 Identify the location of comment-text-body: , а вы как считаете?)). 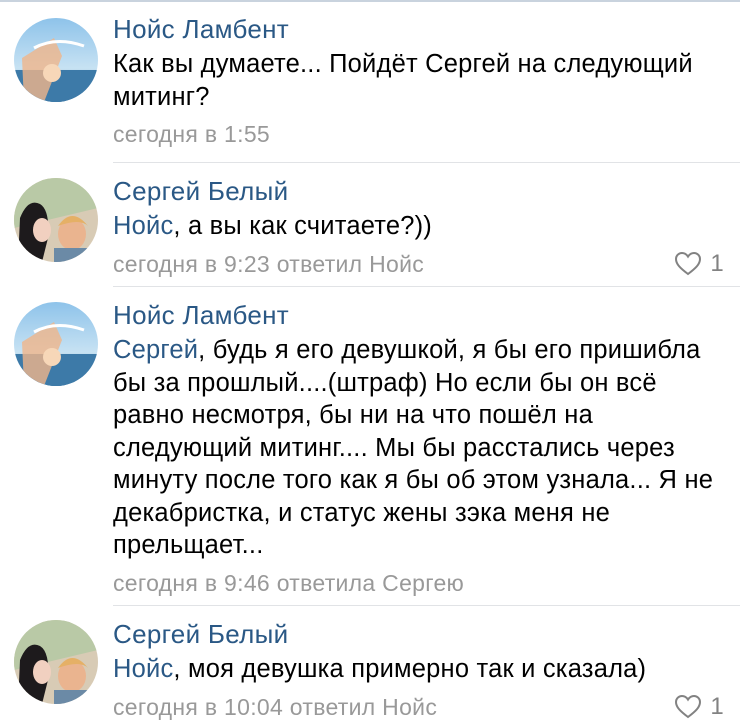
(302, 226).